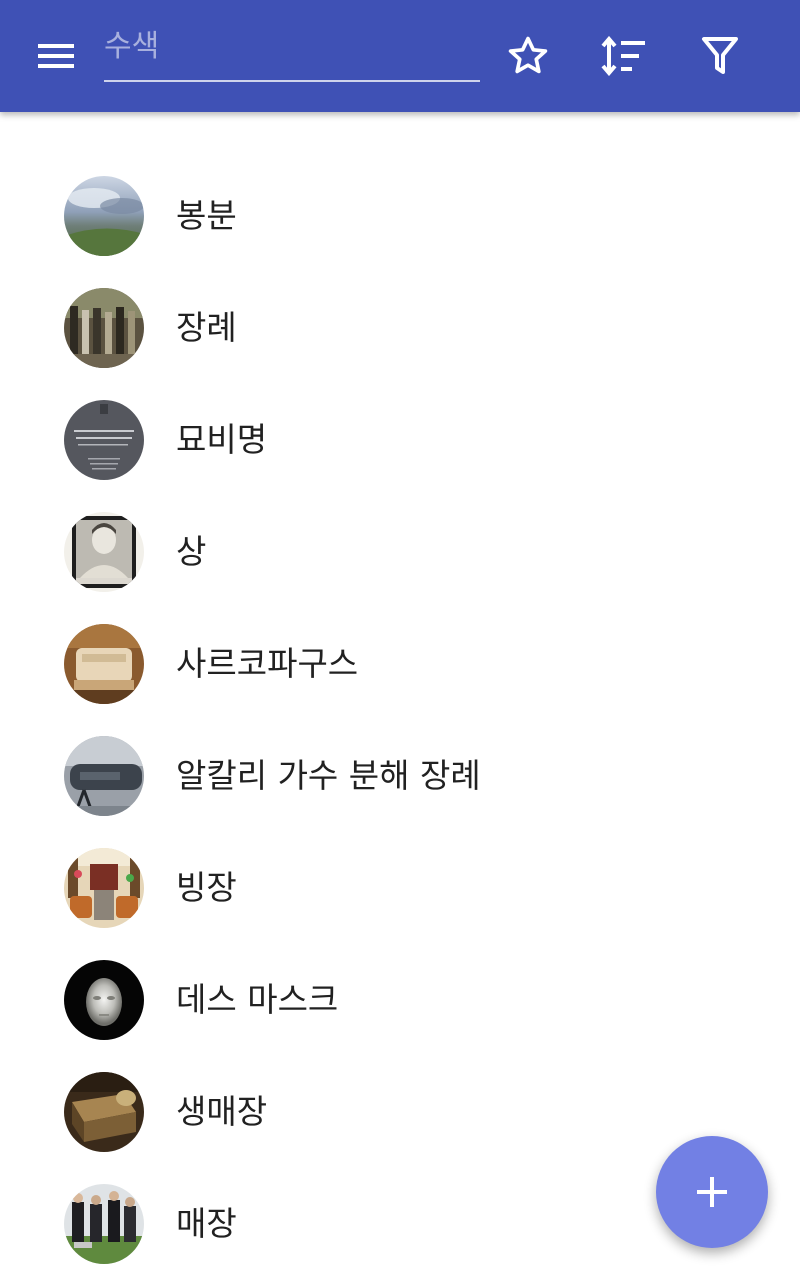 Image resolution: width=800 pixels, height=1280 pixels. What do you see at coordinates (104, 888) in the screenshot?
I see `ice-burial-room-thumbnail` at bounding box center [104, 888].